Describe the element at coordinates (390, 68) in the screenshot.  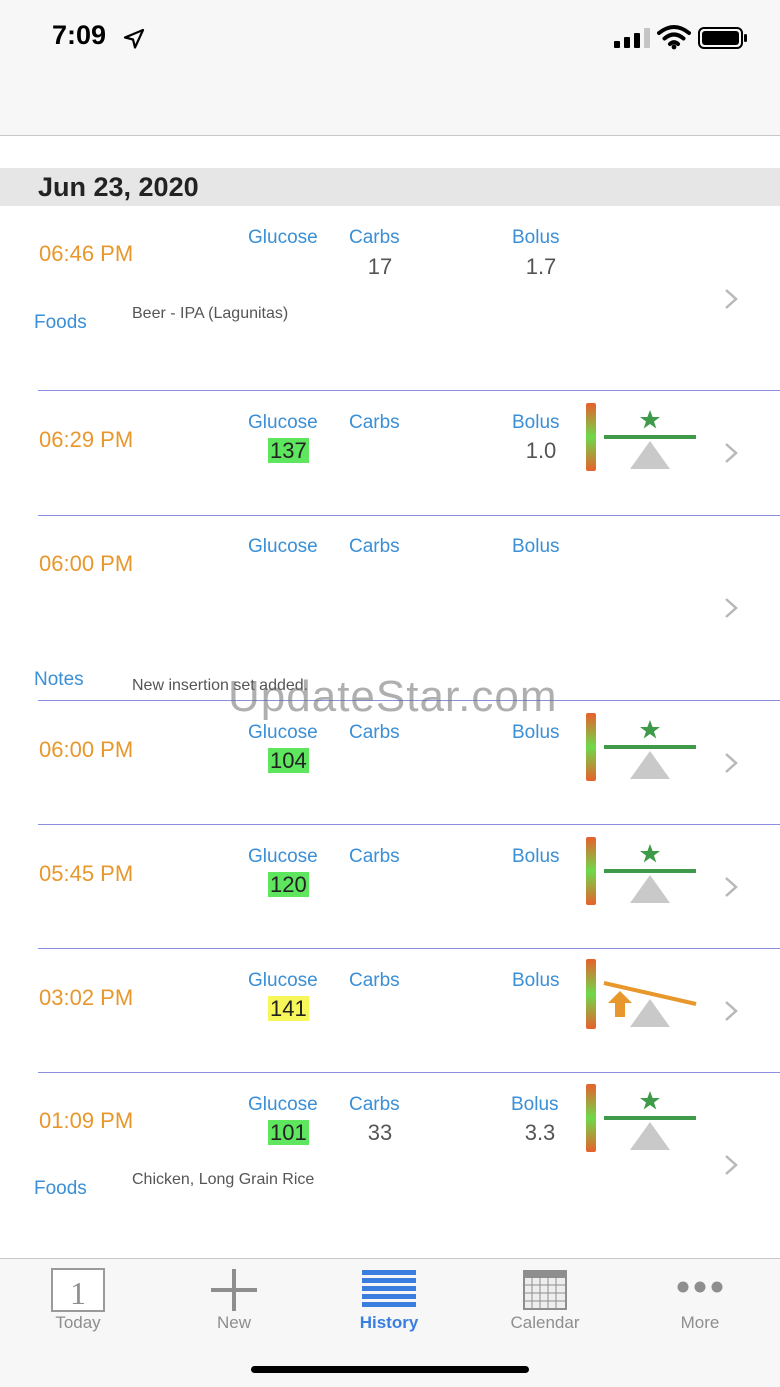
I see `status-bar: 7:09` at that location.